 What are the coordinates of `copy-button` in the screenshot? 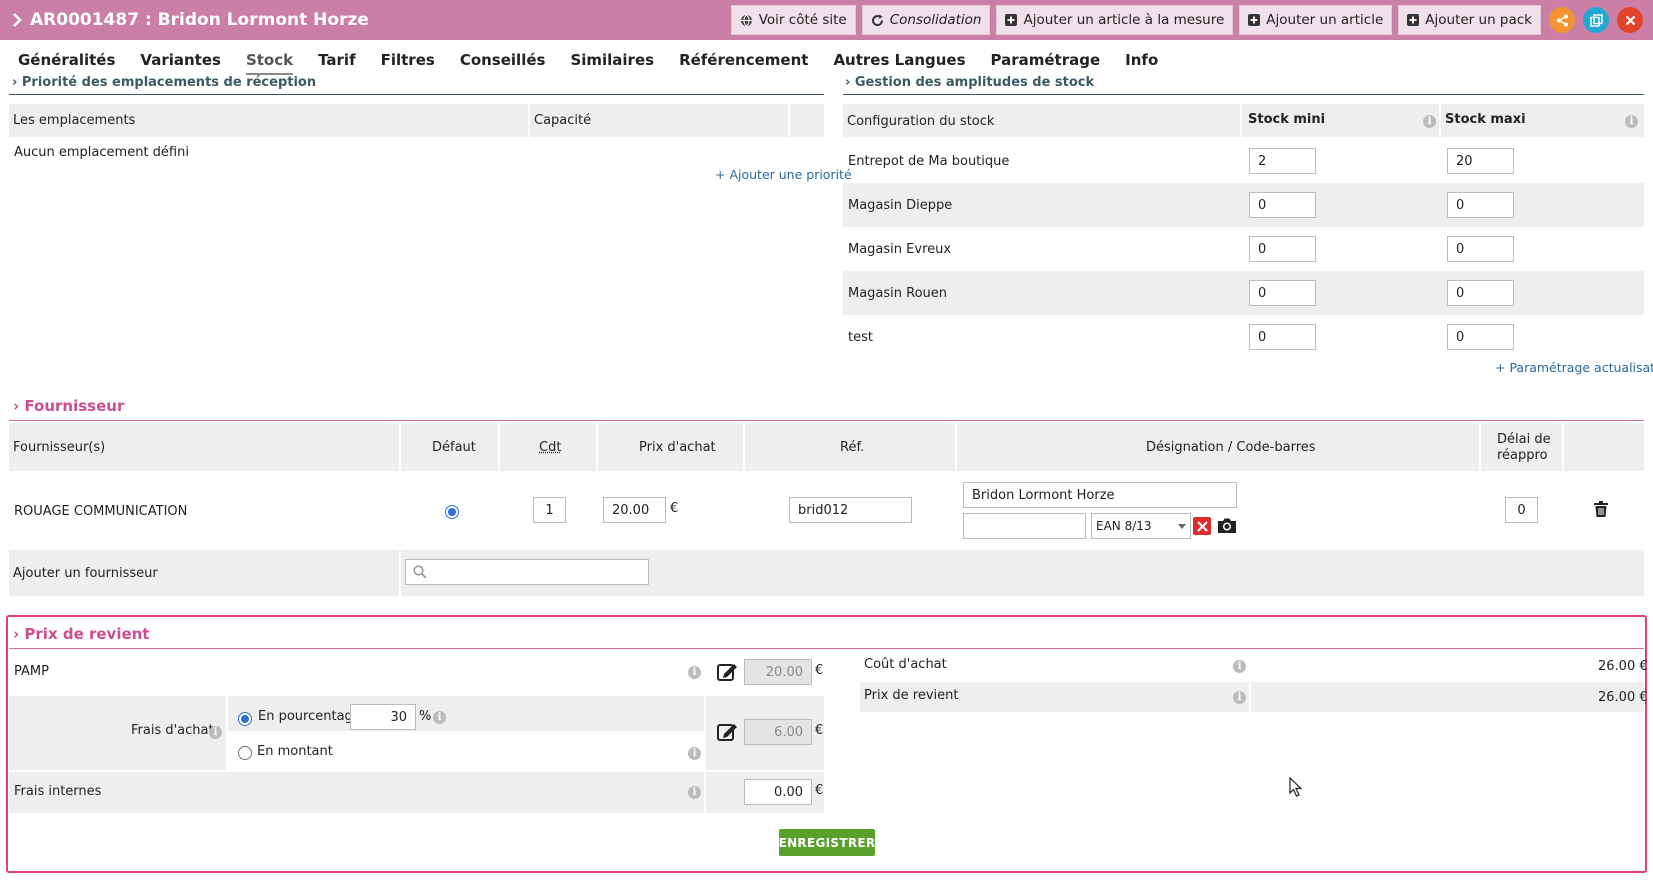 It's located at (1596, 20).